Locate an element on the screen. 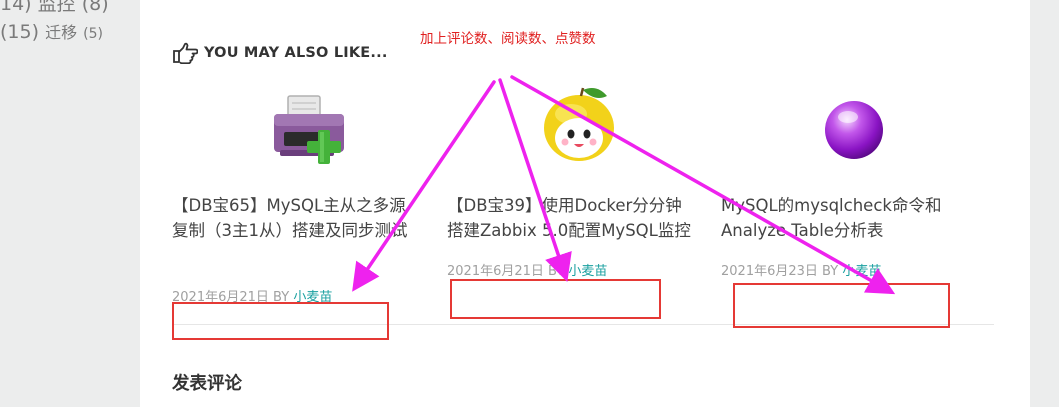 This screenshot has width=1059, height=407. post-date: 2021年6月23日 is located at coordinates (769, 271).